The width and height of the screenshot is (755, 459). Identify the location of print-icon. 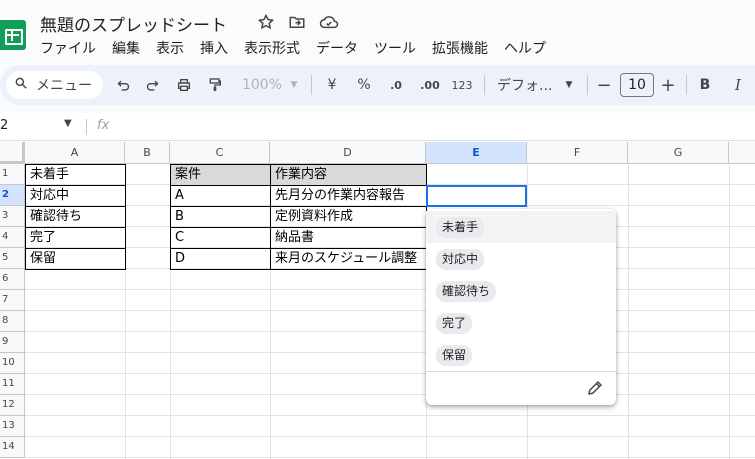
(184, 85).